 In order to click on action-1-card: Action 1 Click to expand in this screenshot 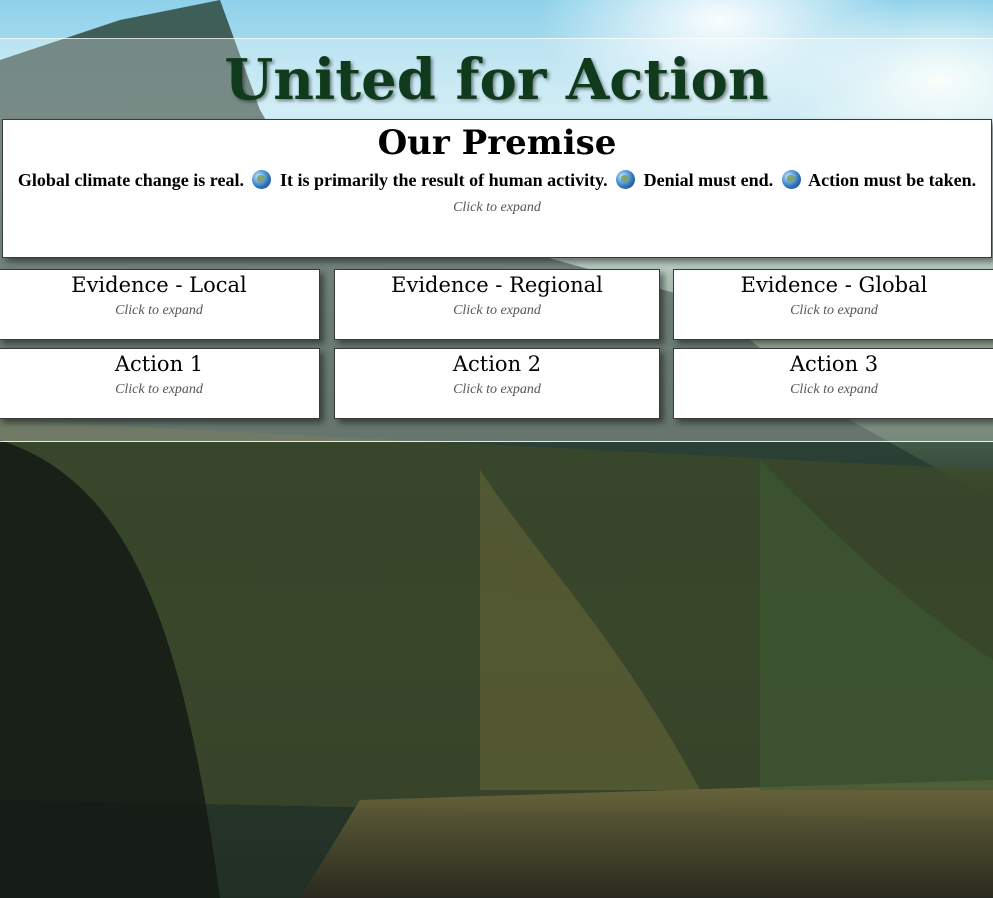, I will do `click(160, 383)`.